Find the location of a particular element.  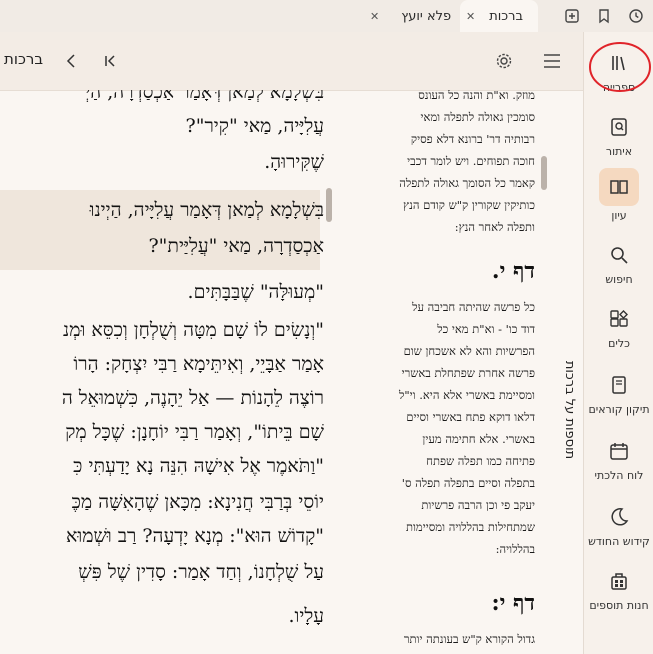

sidebar-item-store: חנות תוספים is located at coordinates (618, 589).